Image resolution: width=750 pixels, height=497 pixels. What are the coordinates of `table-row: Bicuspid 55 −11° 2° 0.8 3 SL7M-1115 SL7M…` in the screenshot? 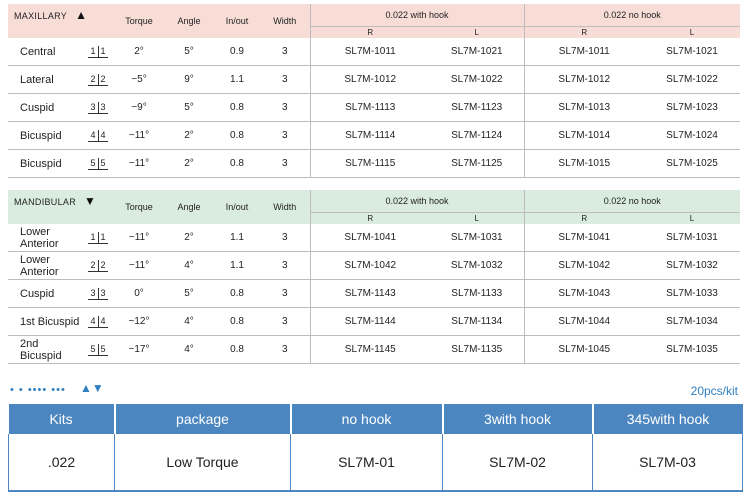 It's located at (374, 163).